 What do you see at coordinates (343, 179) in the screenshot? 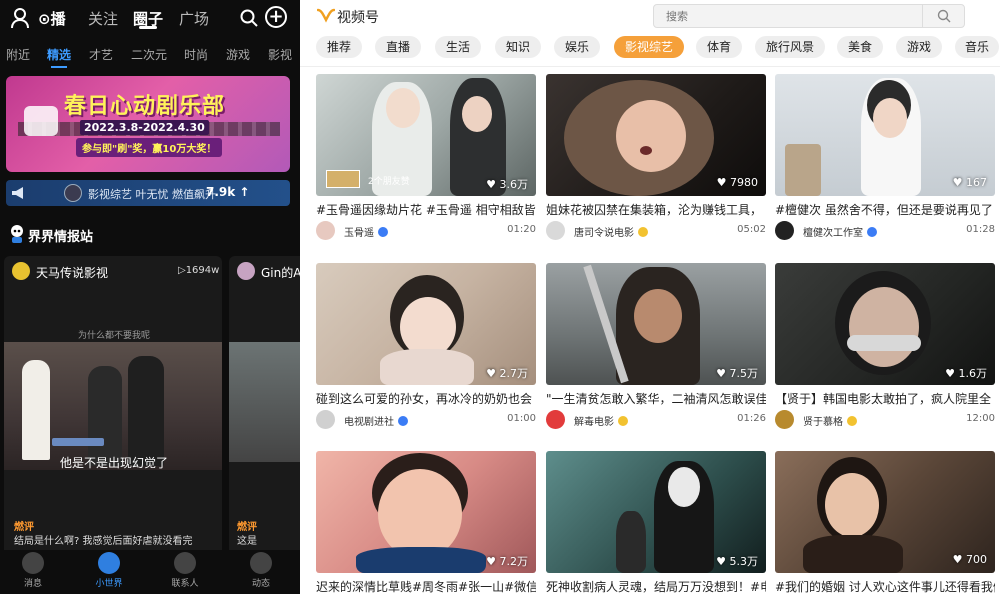
I see `friend-avatars` at bounding box center [343, 179].